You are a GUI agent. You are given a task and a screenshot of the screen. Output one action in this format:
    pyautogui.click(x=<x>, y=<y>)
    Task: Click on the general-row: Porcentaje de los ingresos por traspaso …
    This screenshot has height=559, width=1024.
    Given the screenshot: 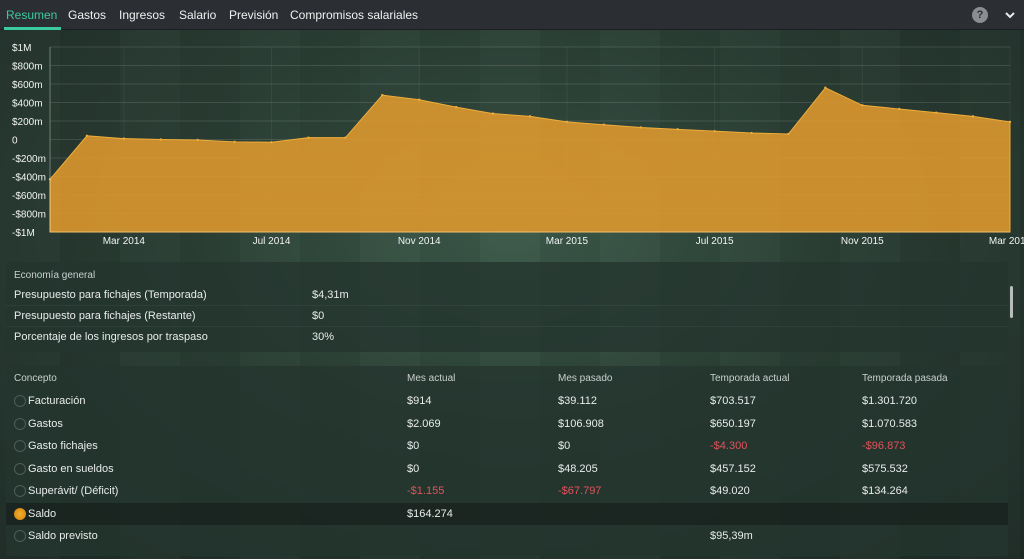 What is the action you would take?
    pyautogui.click(x=507, y=337)
    